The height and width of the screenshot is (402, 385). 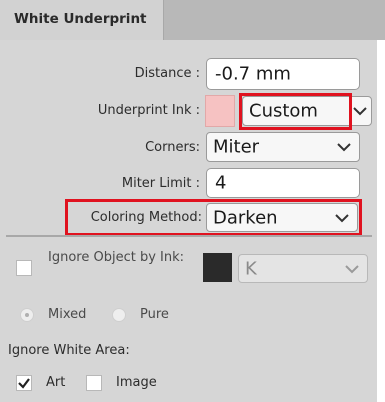 I want to click on coloring-method-value: Darken, so click(x=245, y=217).